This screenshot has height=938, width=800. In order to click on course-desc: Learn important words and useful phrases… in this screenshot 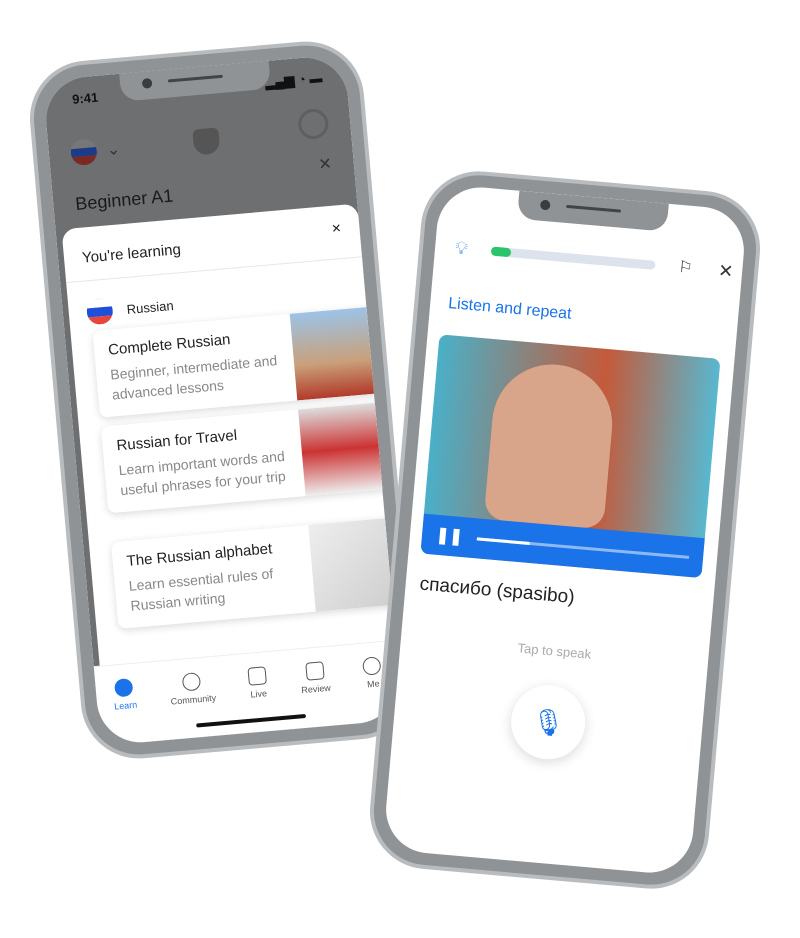, I will do `click(202, 473)`.